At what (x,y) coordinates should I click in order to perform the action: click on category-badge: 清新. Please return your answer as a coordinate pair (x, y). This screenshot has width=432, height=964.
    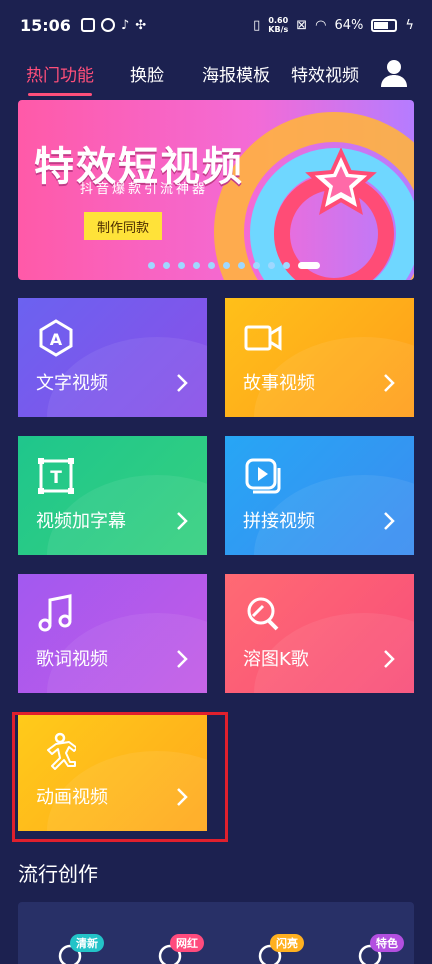
    Looking at the image, I should click on (87, 943).